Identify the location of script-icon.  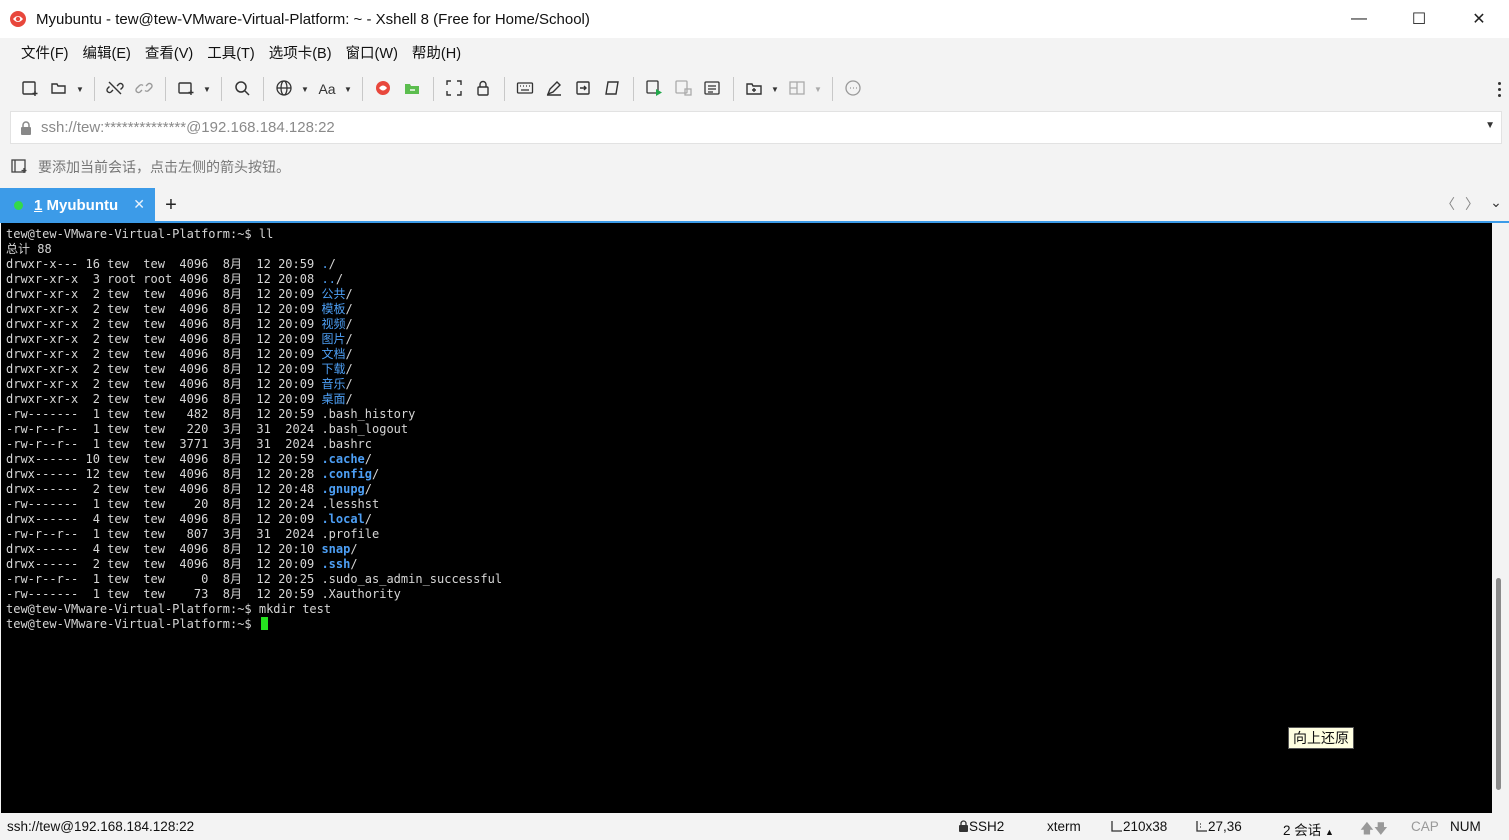
(612, 89).